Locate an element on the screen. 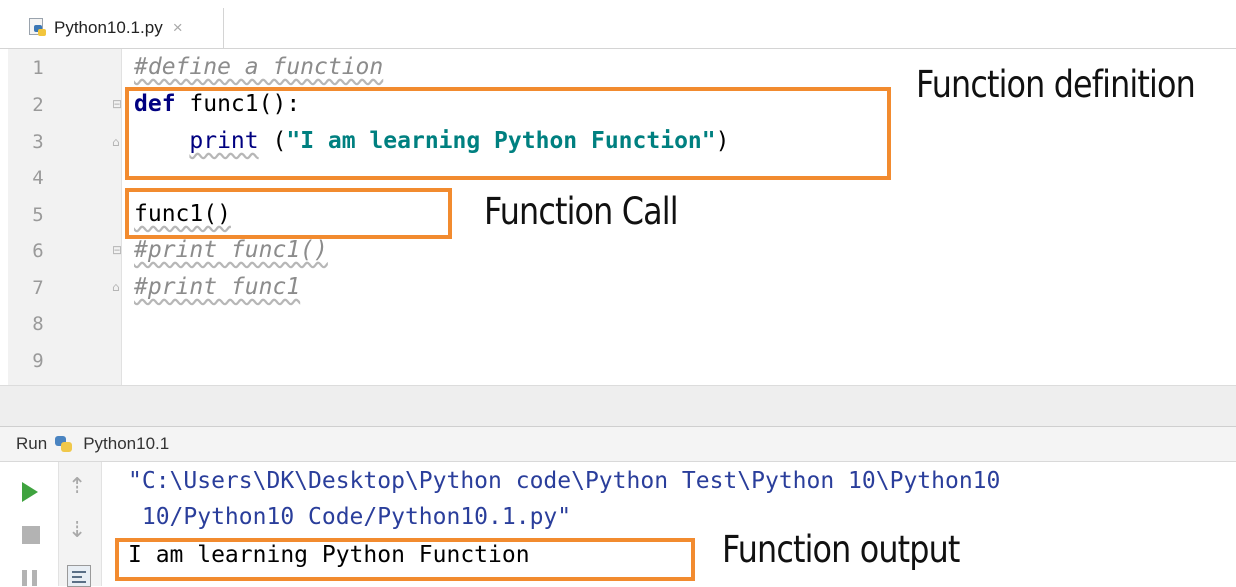 The image size is (1236, 587). line-number: 4 is located at coordinates (38, 178).